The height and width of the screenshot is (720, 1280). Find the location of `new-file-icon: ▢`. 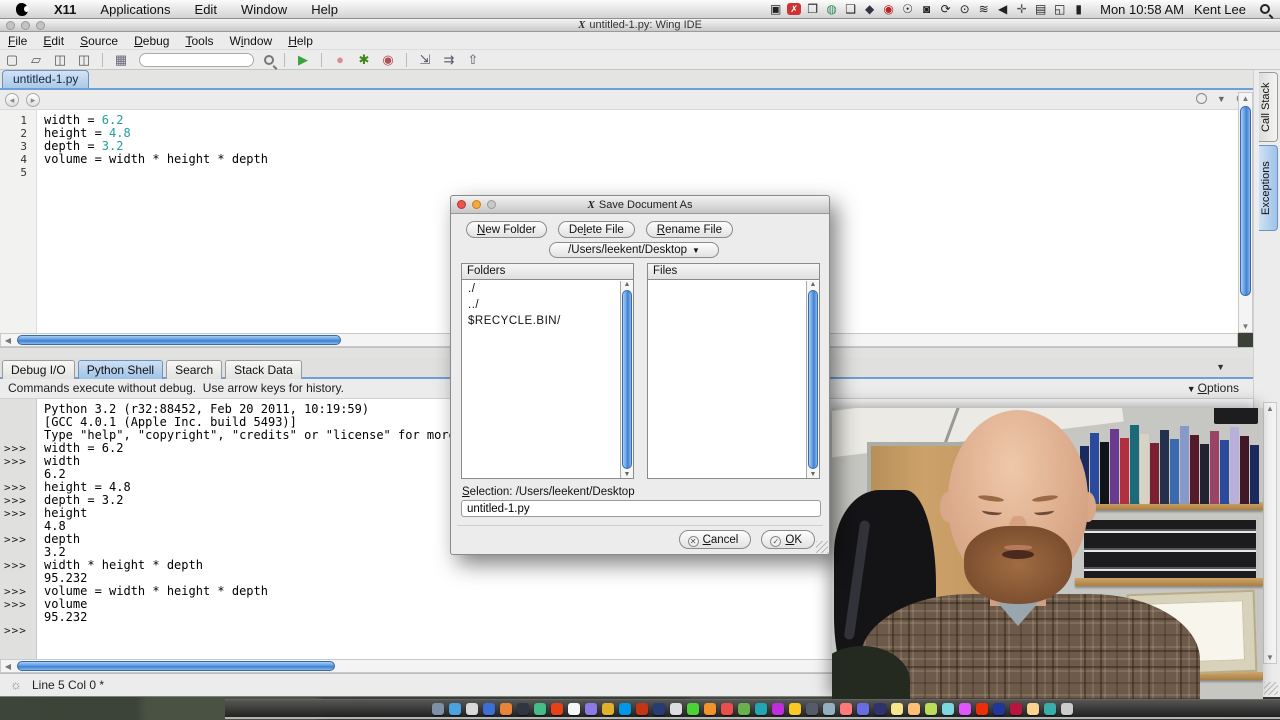

new-file-icon: ▢ is located at coordinates (12, 60).